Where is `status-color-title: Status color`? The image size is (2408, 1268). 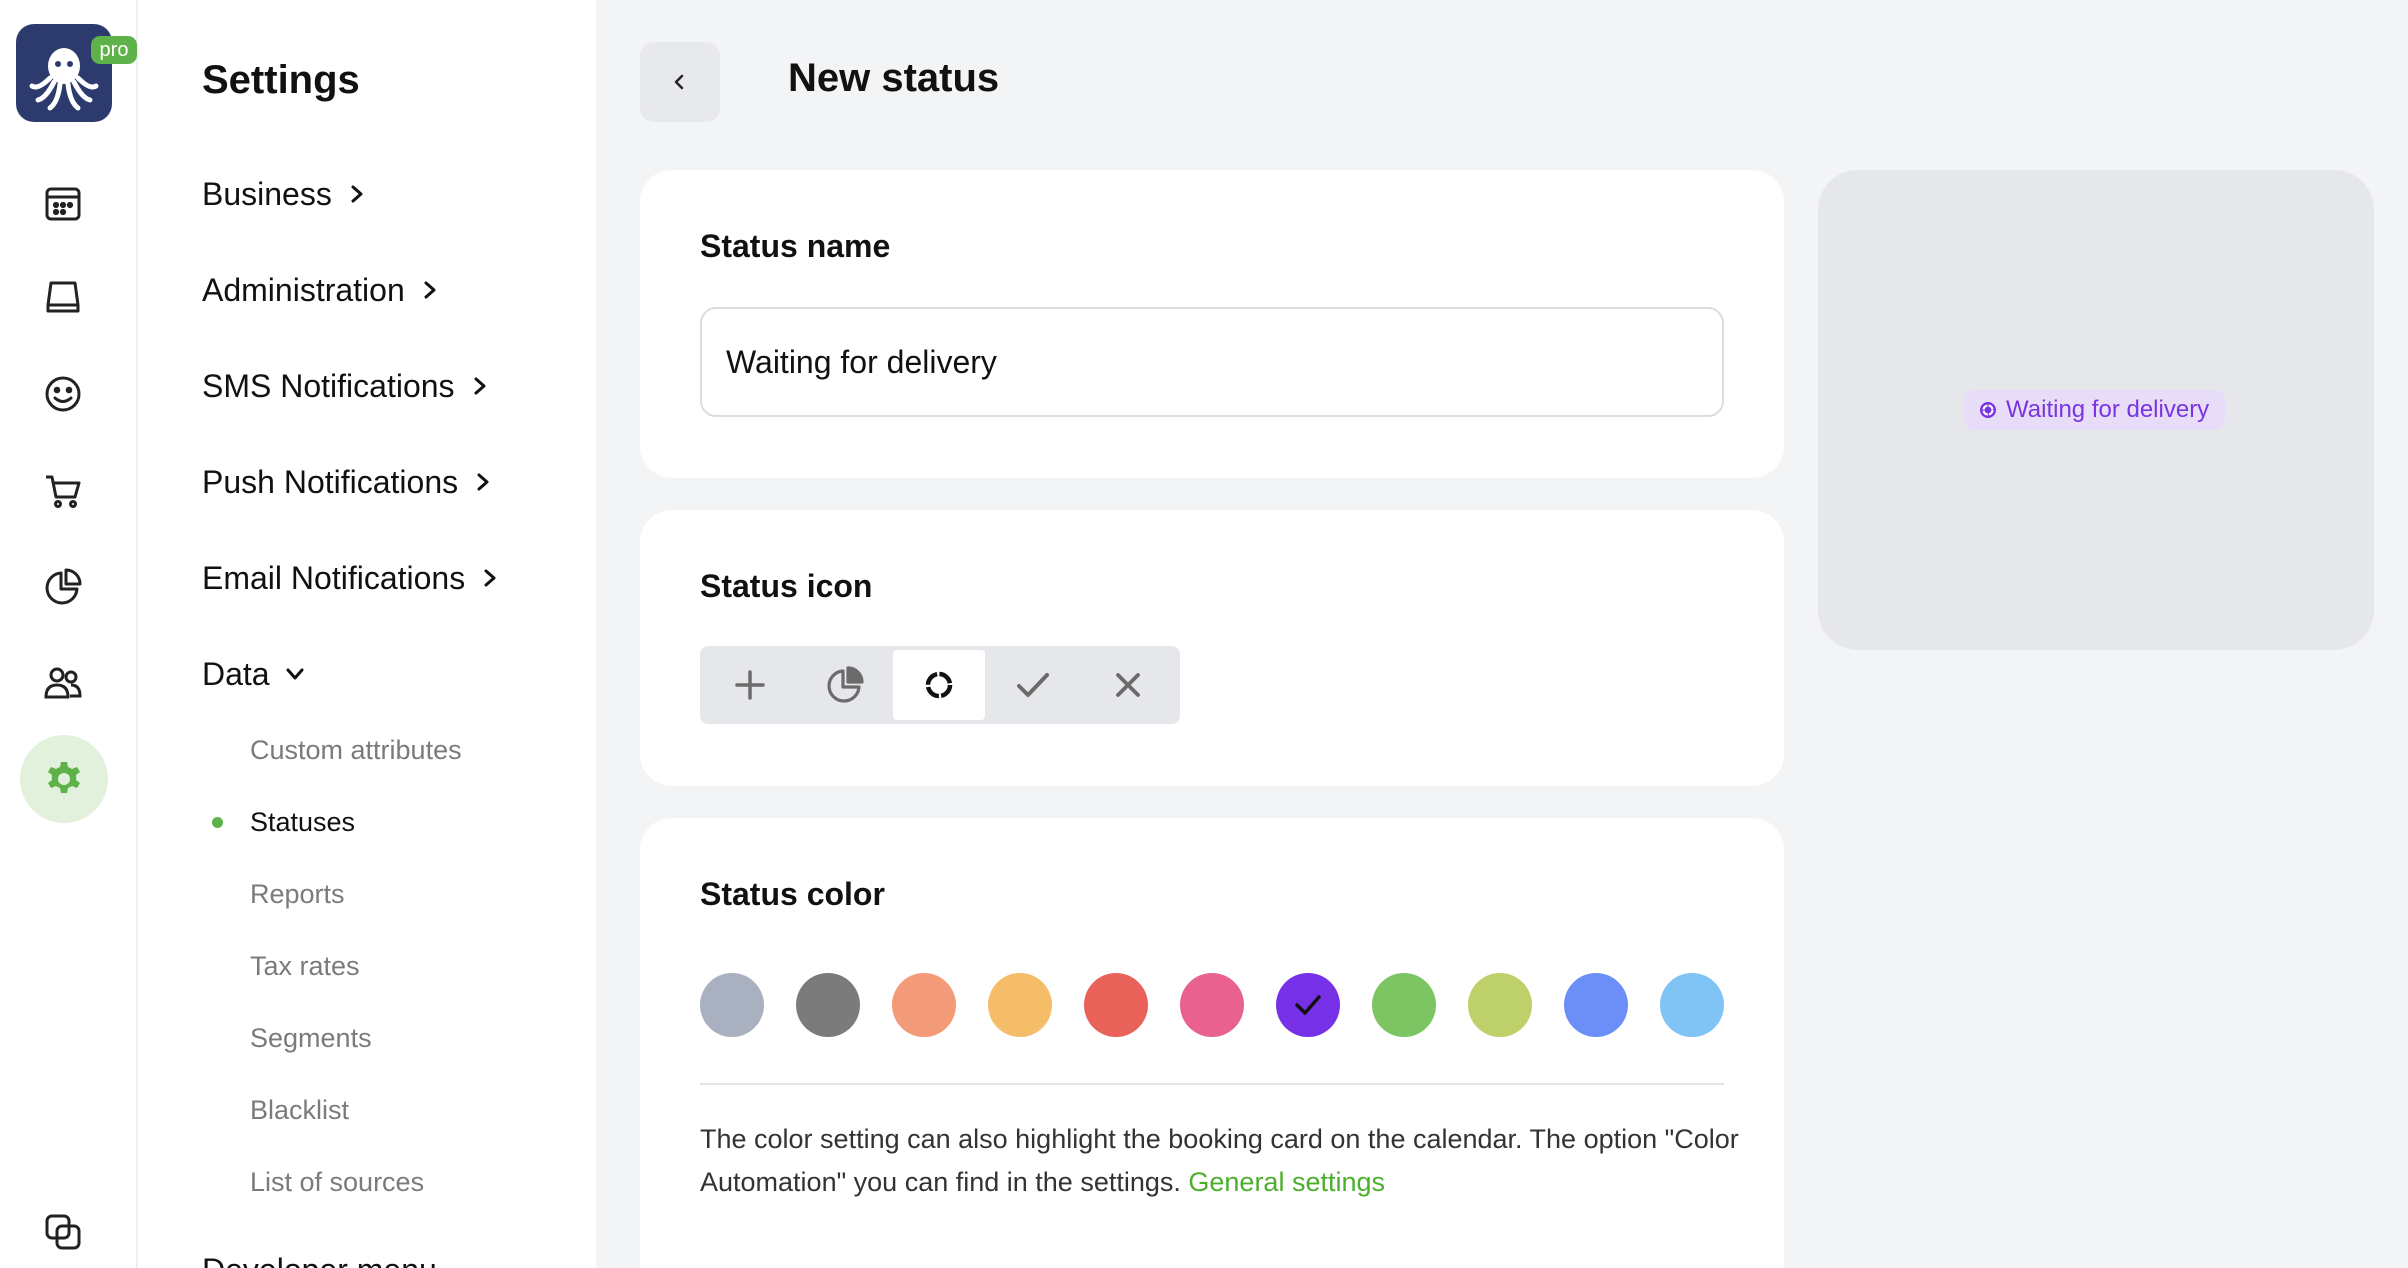 status-color-title: Status color is located at coordinates (792, 894).